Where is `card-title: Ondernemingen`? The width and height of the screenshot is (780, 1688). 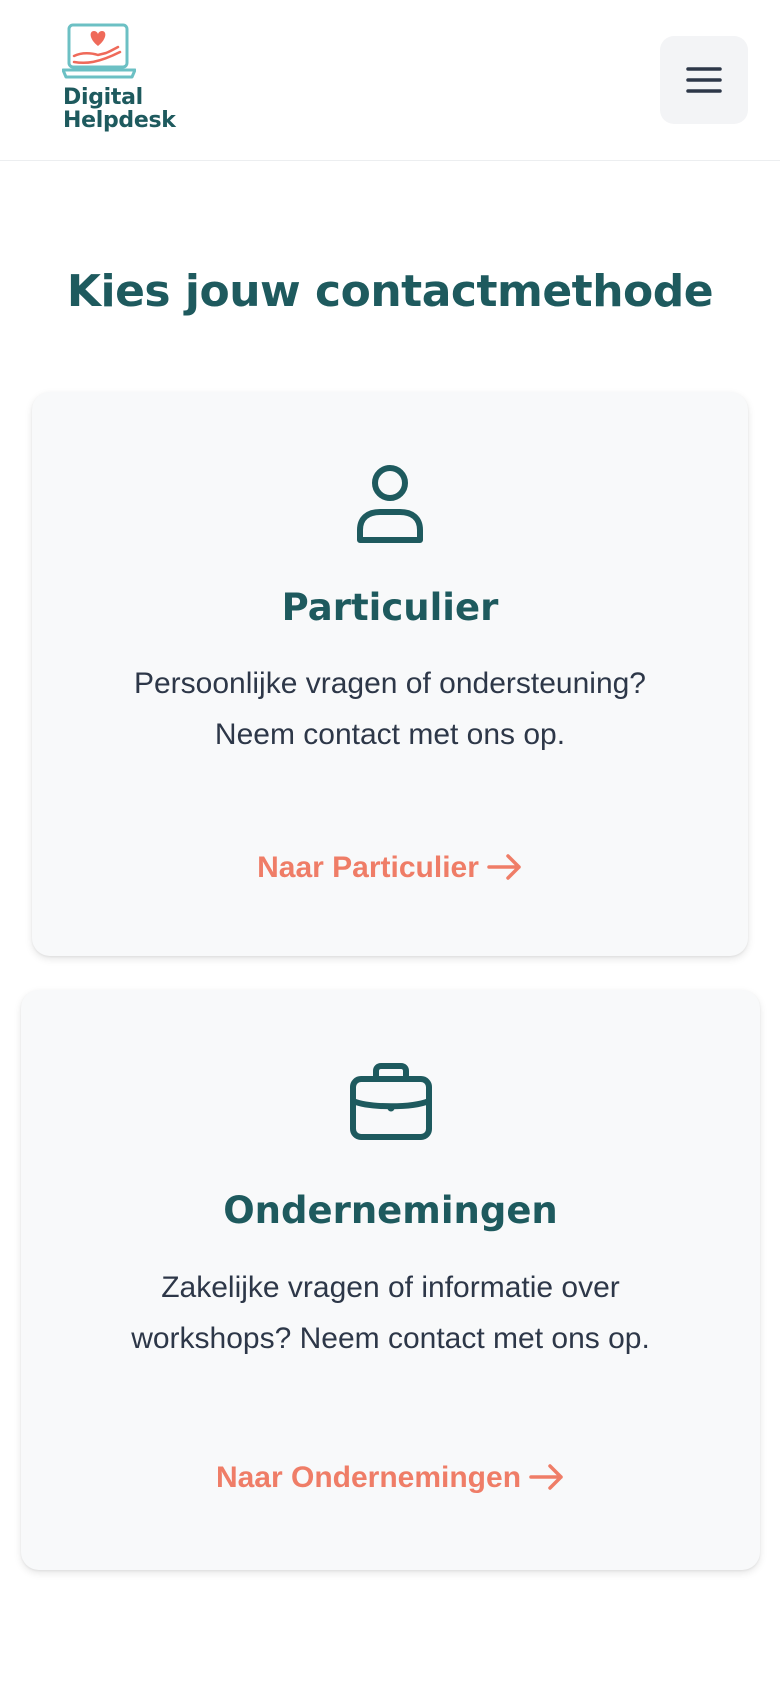
card-title: Ondernemingen is located at coordinates (390, 1210).